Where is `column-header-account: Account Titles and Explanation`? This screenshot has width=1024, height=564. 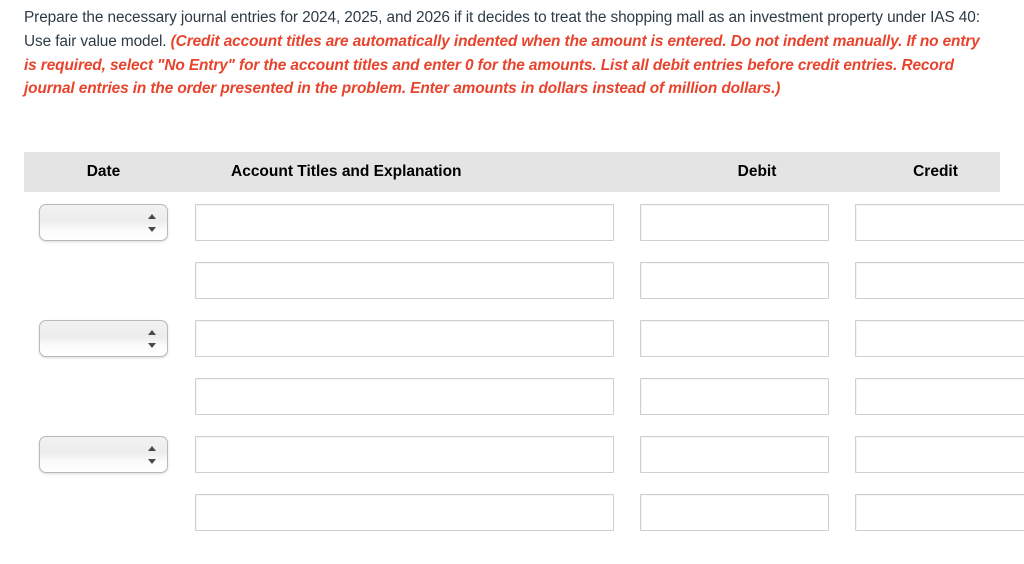 column-header-account: Account Titles and Explanation is located at coordinates (346, 171).